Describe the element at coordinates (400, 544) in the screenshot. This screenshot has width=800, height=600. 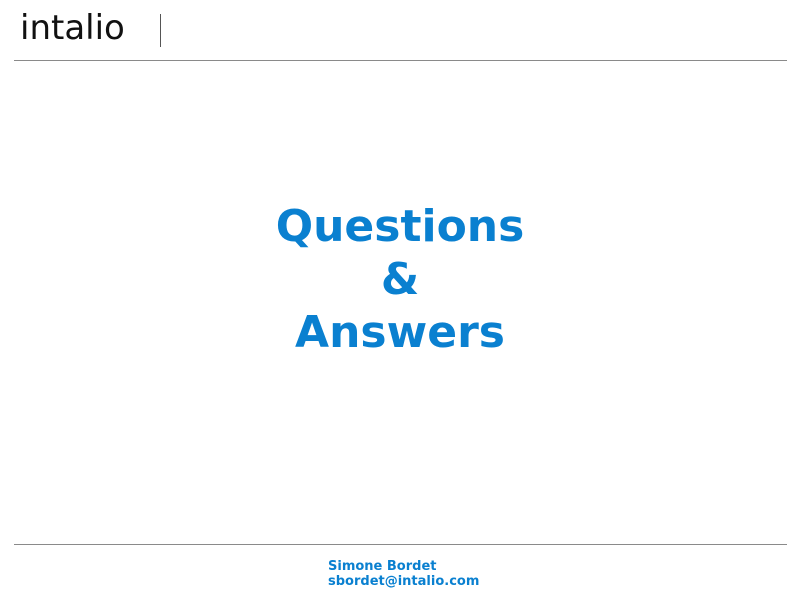
I see `footer-rule` at that location.